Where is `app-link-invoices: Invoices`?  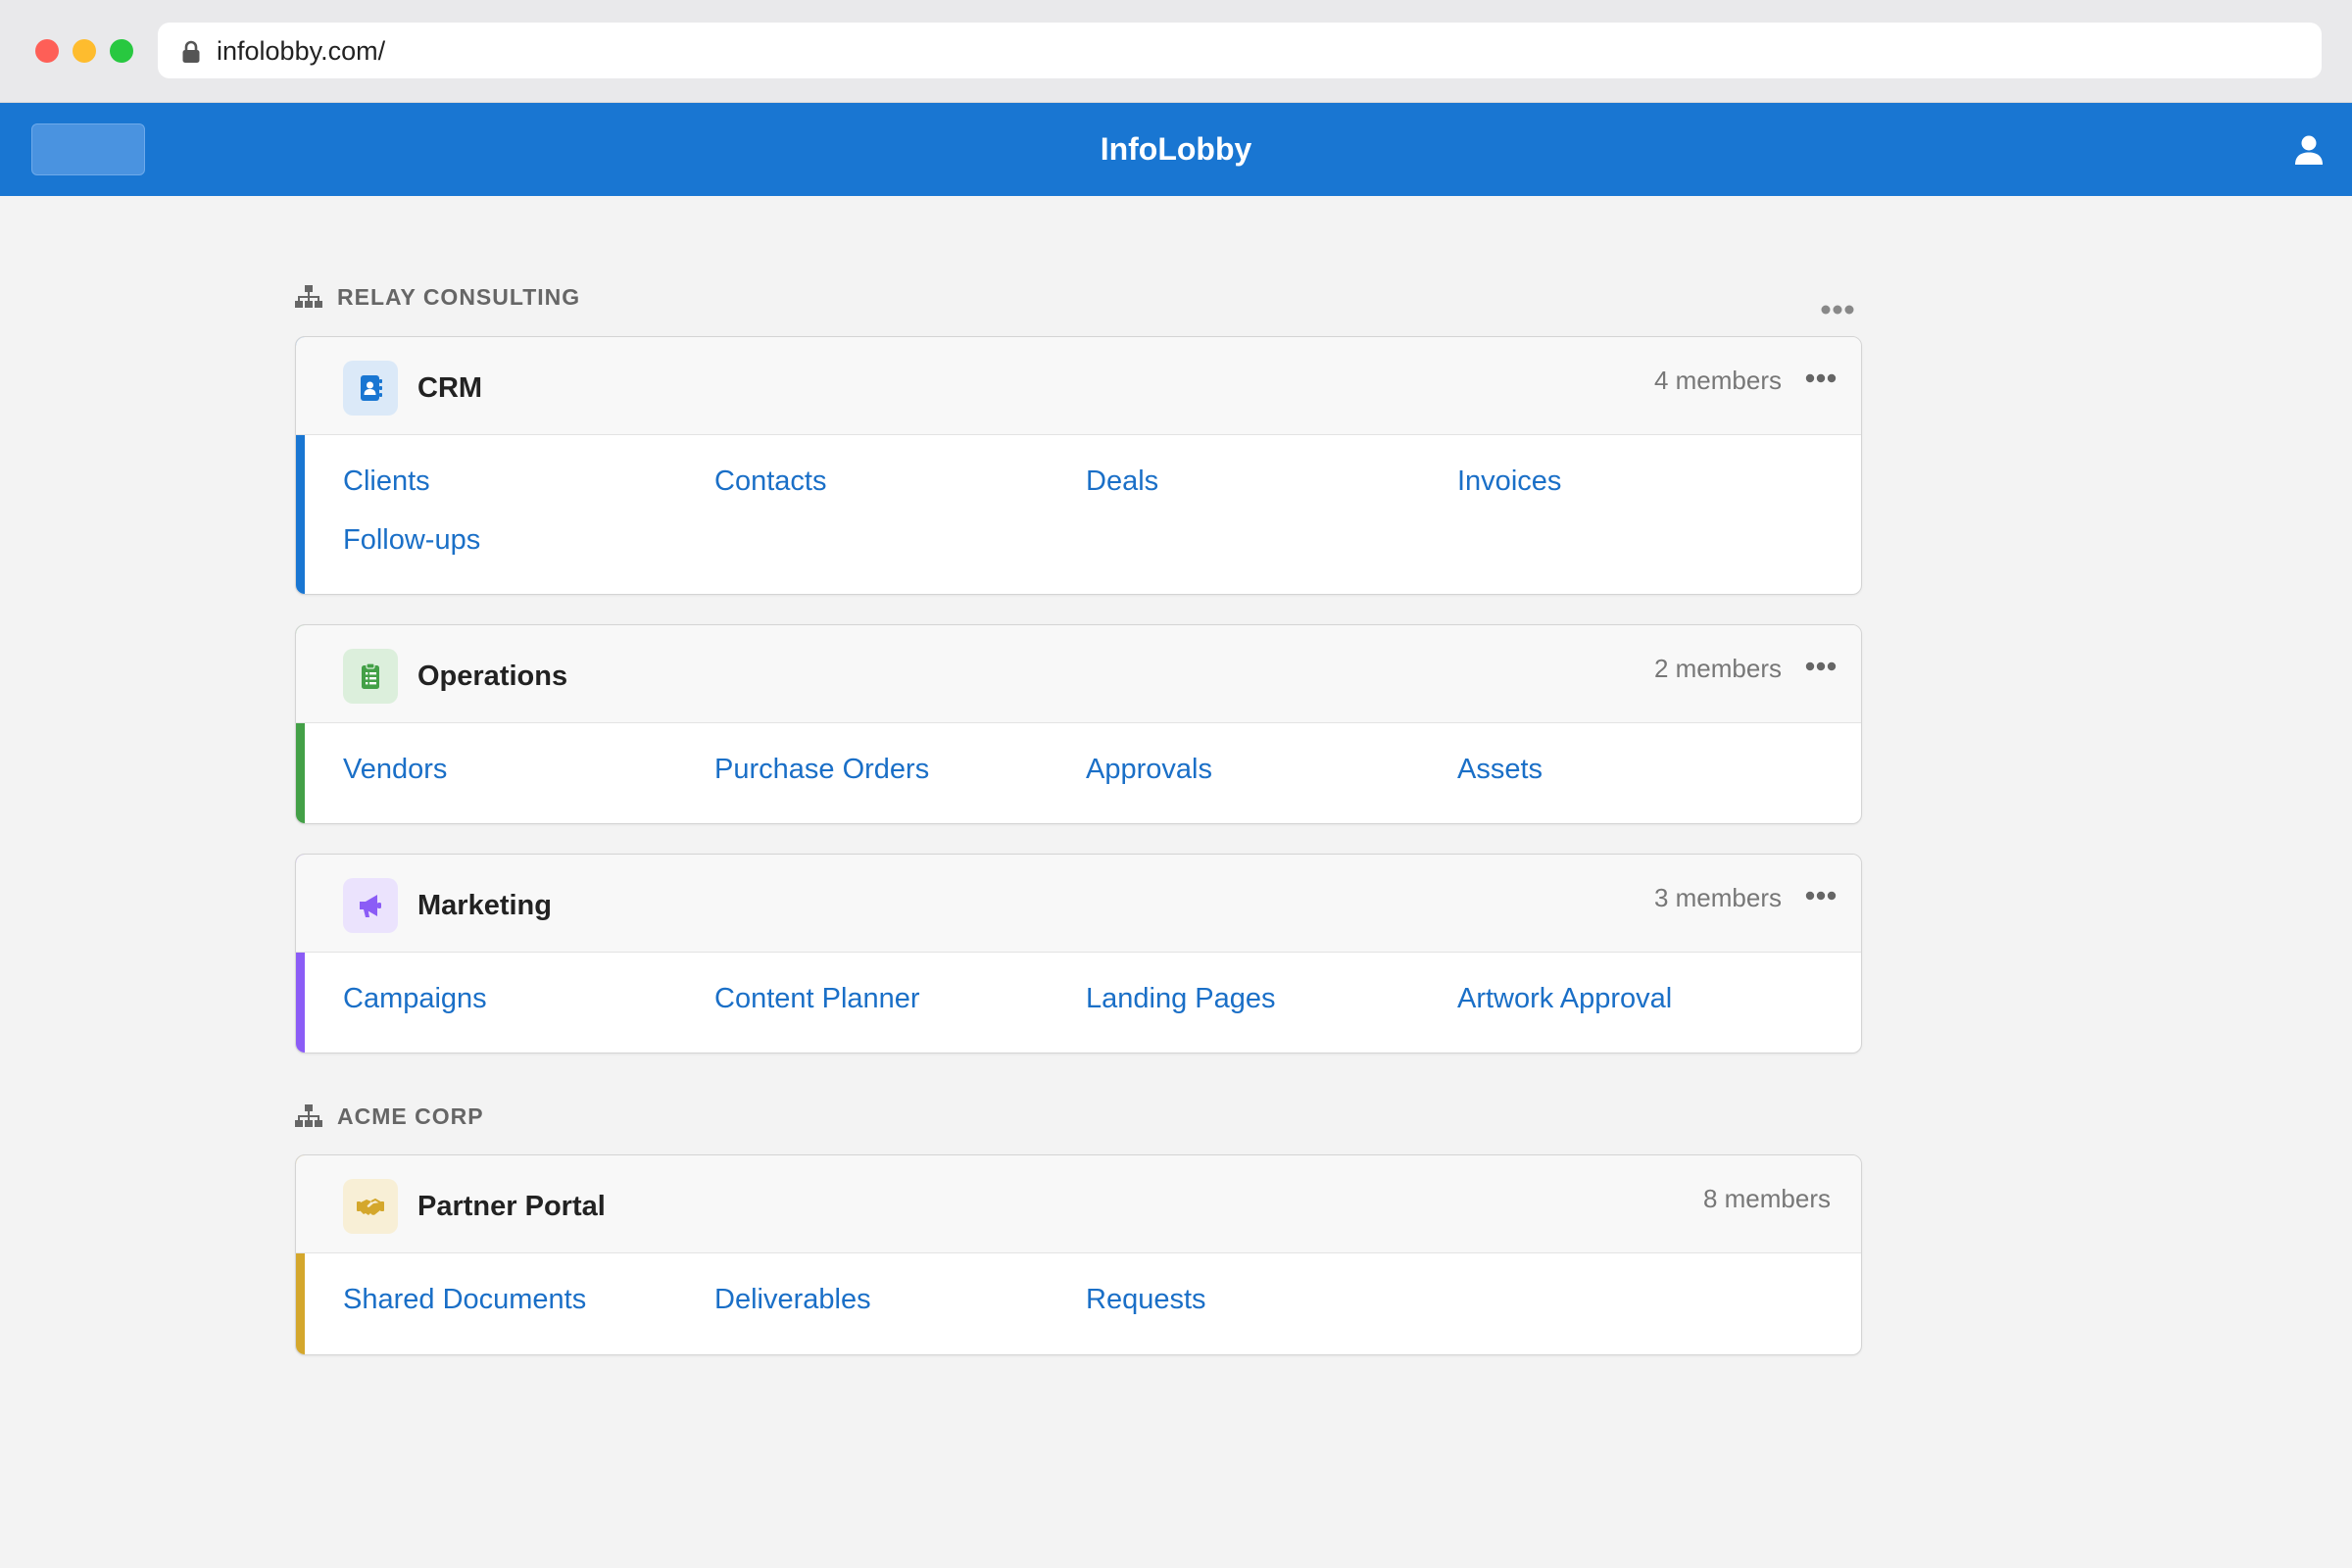 app-link-invoices: Invoices is located at coordinates (1643, 481).